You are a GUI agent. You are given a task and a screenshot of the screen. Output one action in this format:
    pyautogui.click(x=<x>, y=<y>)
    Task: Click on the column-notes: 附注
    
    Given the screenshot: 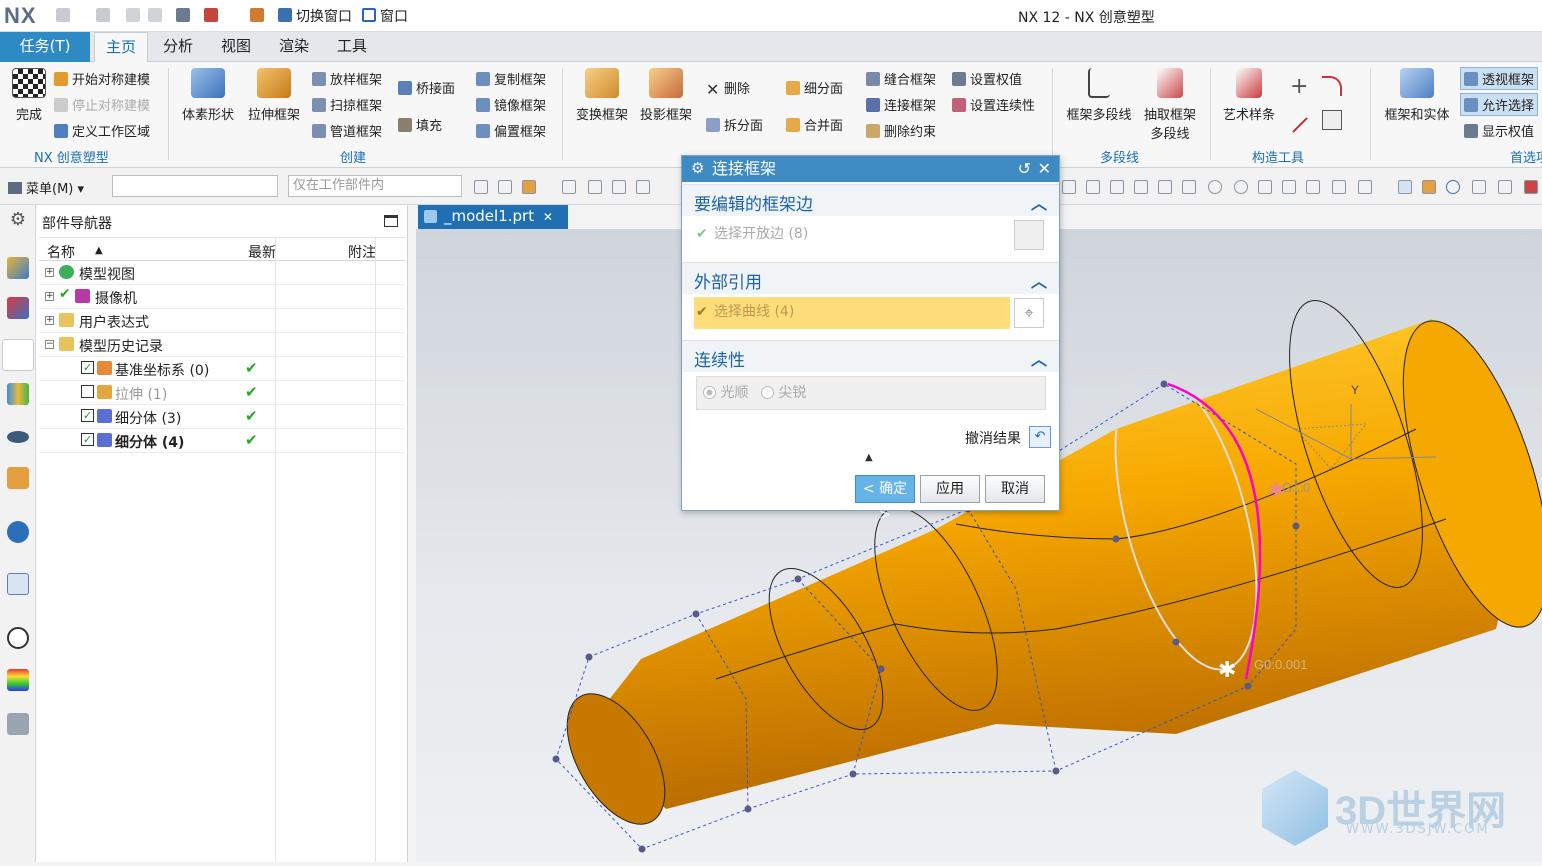 What is the action you would take?
    pyautogui.click(x=362, y=252)
    